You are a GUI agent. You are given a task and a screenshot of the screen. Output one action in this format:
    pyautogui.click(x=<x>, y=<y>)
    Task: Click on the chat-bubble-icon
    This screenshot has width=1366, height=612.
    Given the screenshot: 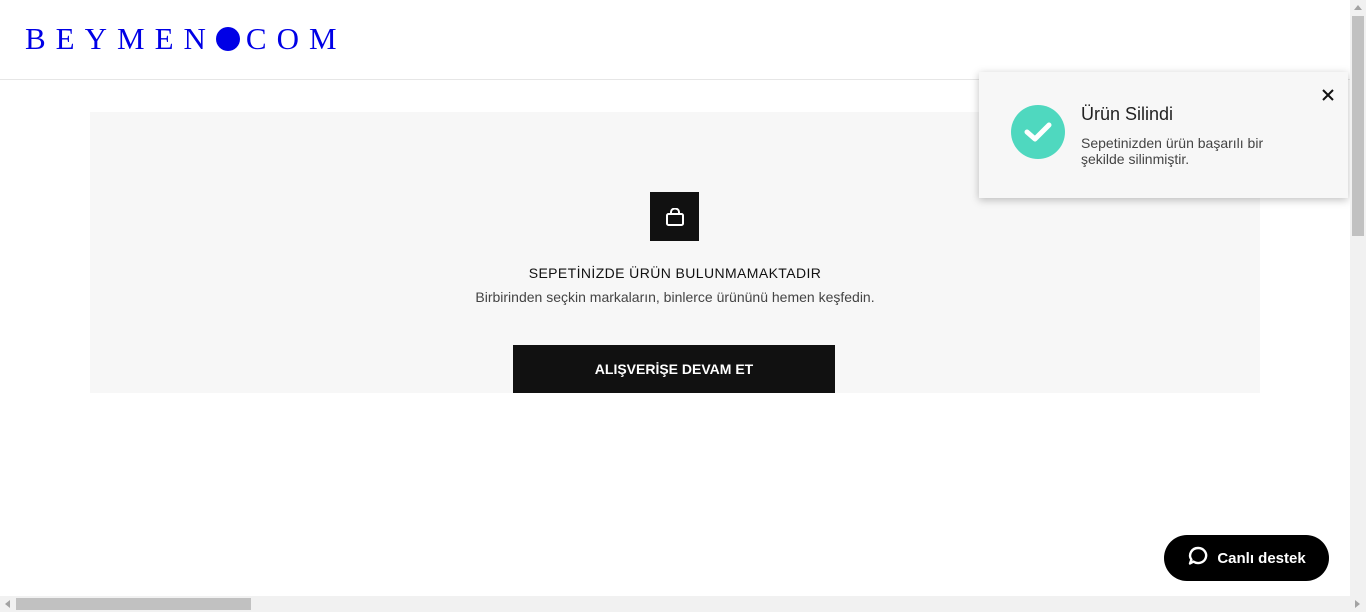 What is the action you would take?
    pyautogui.click(x=1198, y=558)
    